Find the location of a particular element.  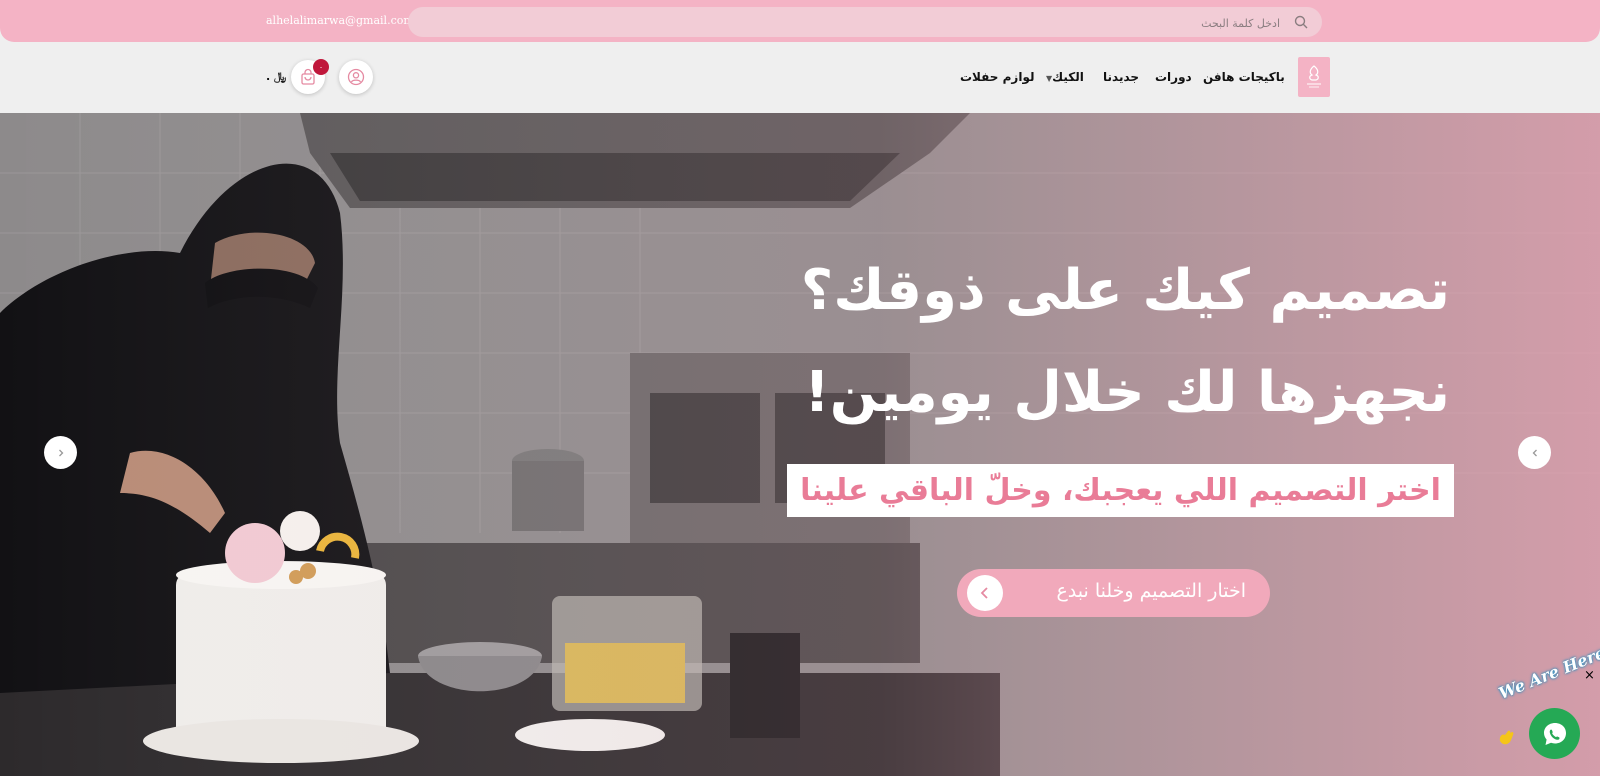

search-bar is located at coordinates (865, 23).